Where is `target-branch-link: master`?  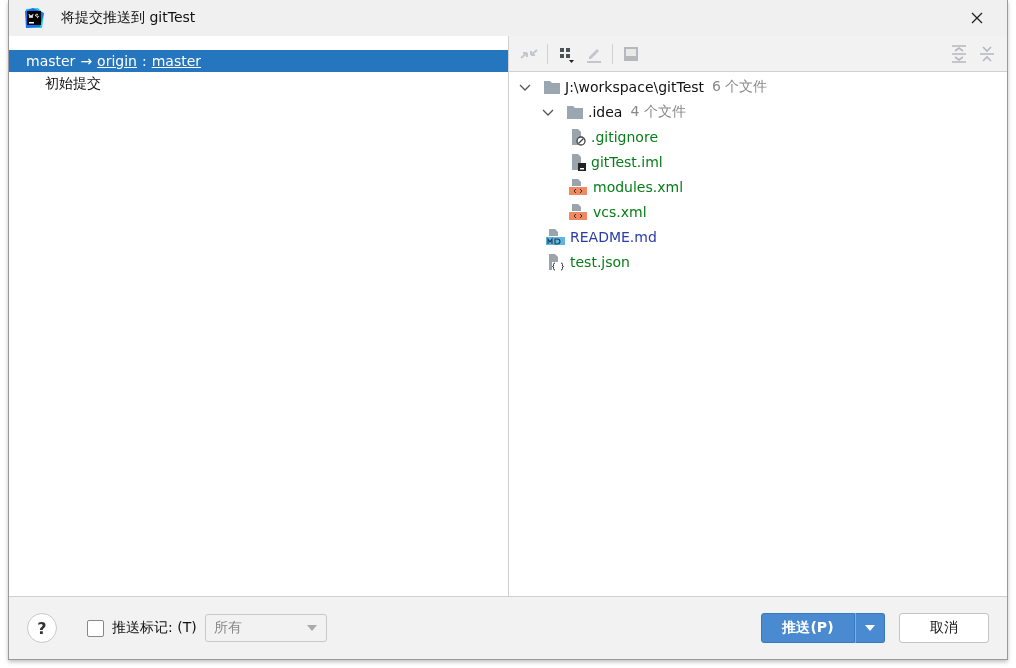
target-branch-link: master is located at coordinates (176, 61).